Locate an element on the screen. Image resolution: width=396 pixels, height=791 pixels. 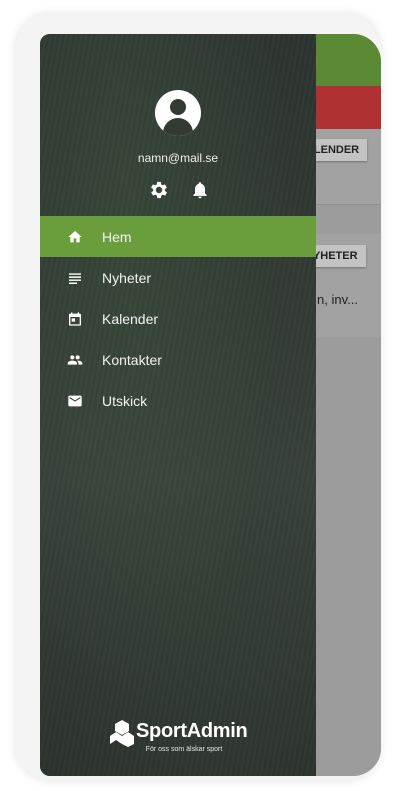
contacts-icon is located at coordinates (75, 360).